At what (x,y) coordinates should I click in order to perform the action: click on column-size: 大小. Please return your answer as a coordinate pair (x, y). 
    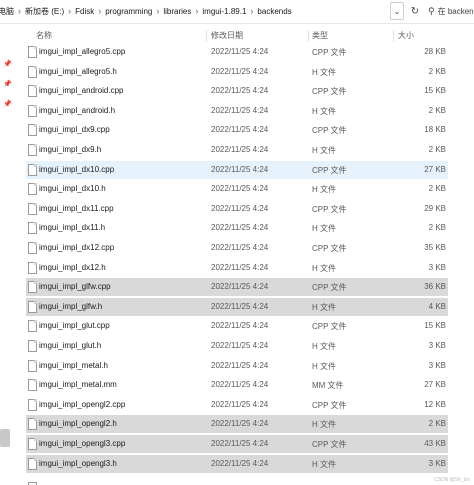
    Looking at the image, I should click on (406, 35).